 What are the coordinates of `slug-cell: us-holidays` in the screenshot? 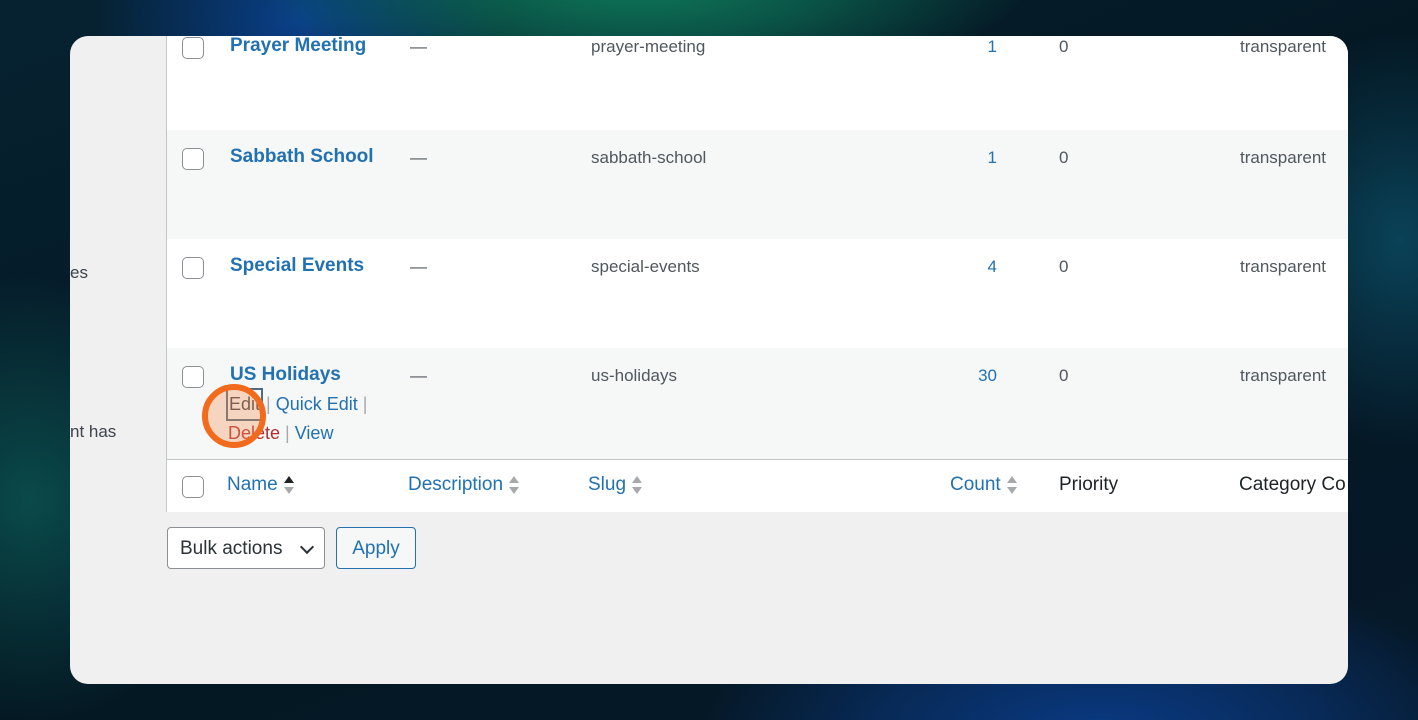 It's located at (634, 375).